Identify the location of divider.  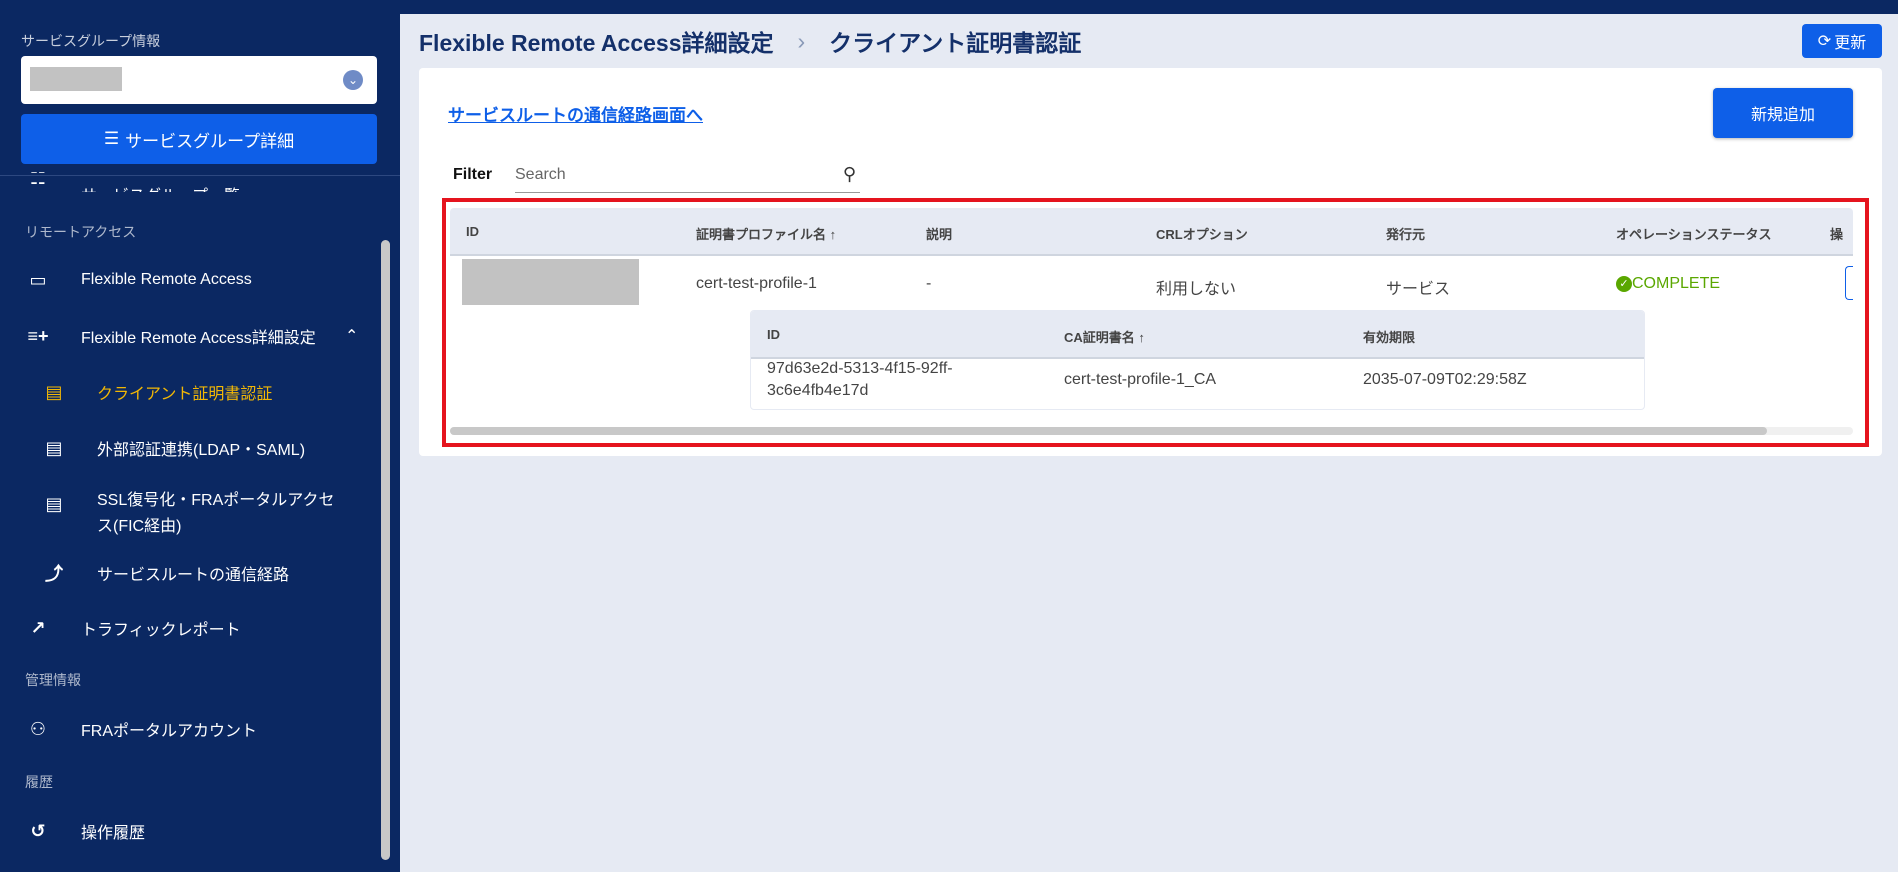
(200, 175).